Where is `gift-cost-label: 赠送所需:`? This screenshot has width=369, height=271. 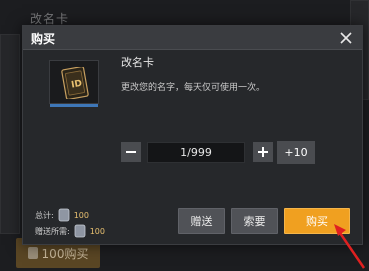 gift-cost-label: 赠送所需: is located at coordinates (52, 231).